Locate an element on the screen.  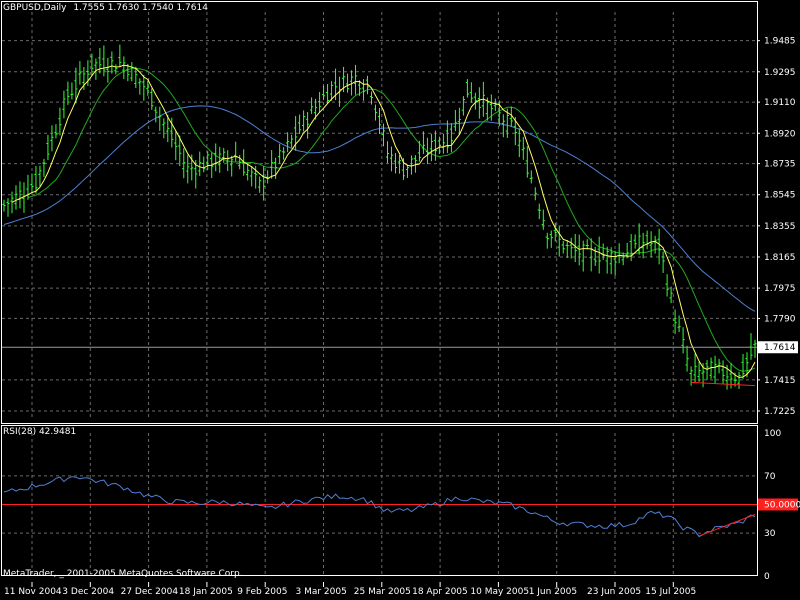
price-tick-label: 1.7415 is located at coordinates (780, 381).